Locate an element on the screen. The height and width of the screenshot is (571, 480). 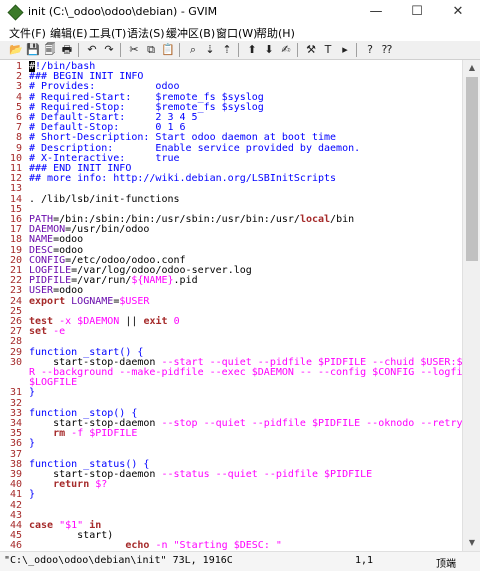
code-token: . /lib/lsb/init-functions is located at coordinates (104, 199).